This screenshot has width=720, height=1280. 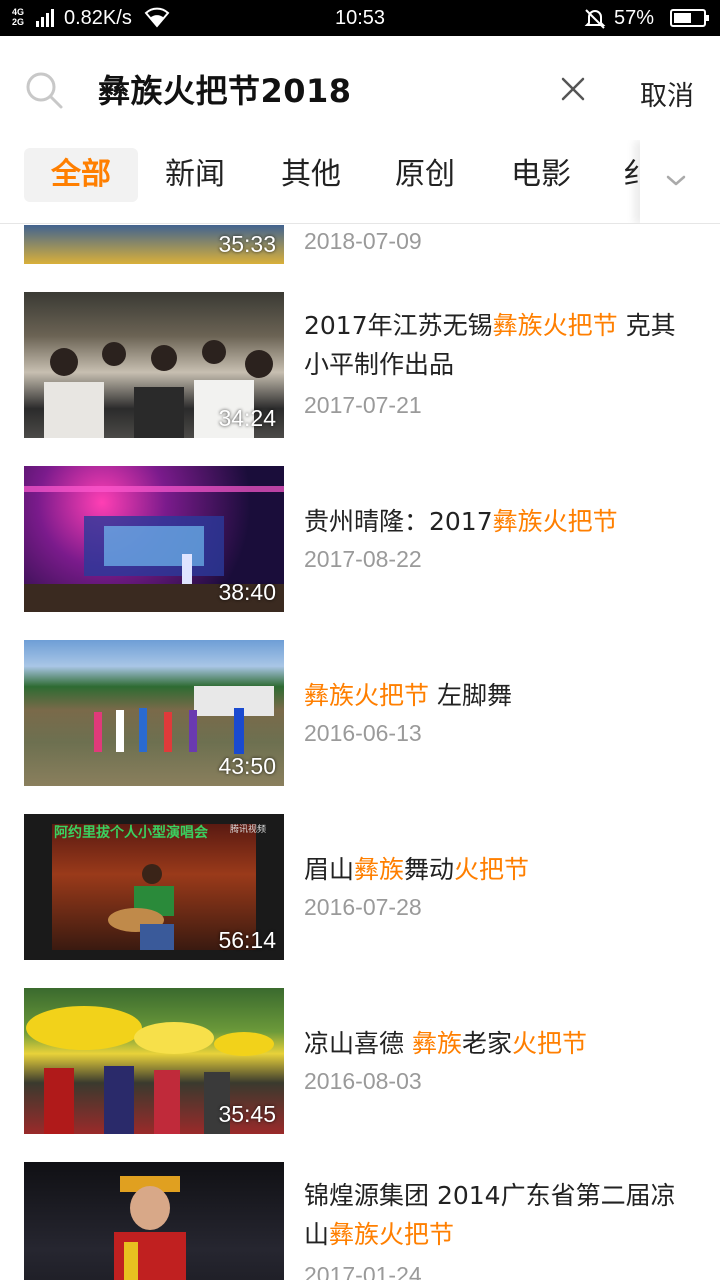 I want to click on video-duration: 56:14, so click(x=247, y=940).